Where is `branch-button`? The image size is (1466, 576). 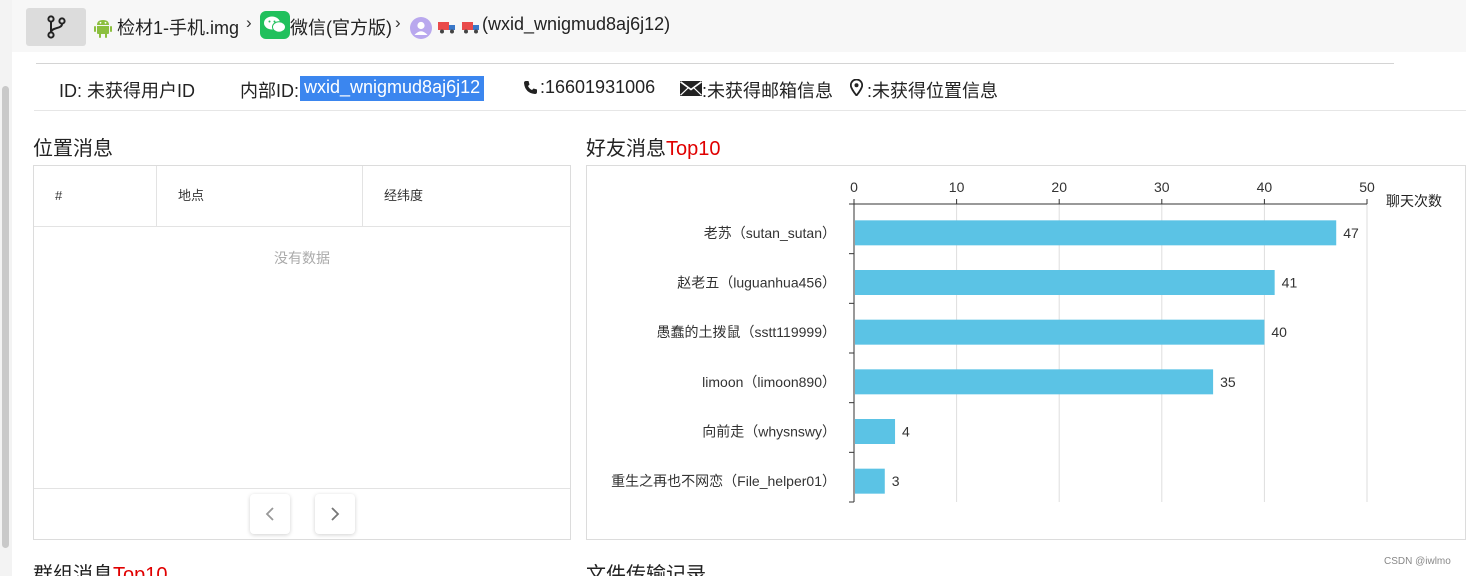 branch-button is located at coordinates (56, 27).